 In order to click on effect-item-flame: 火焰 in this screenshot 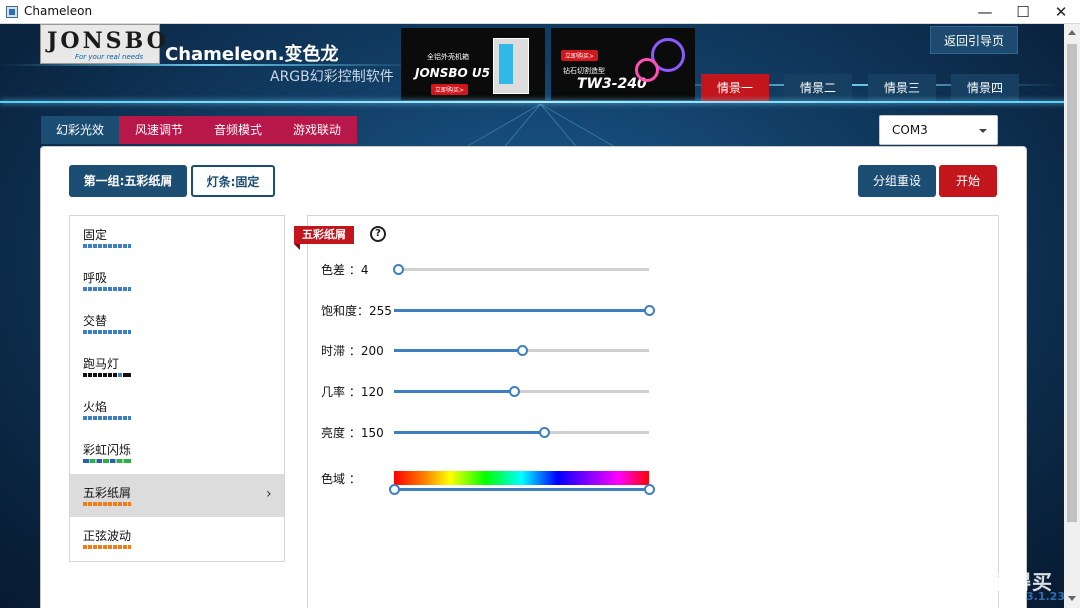, I will do `click(177, 409)`.